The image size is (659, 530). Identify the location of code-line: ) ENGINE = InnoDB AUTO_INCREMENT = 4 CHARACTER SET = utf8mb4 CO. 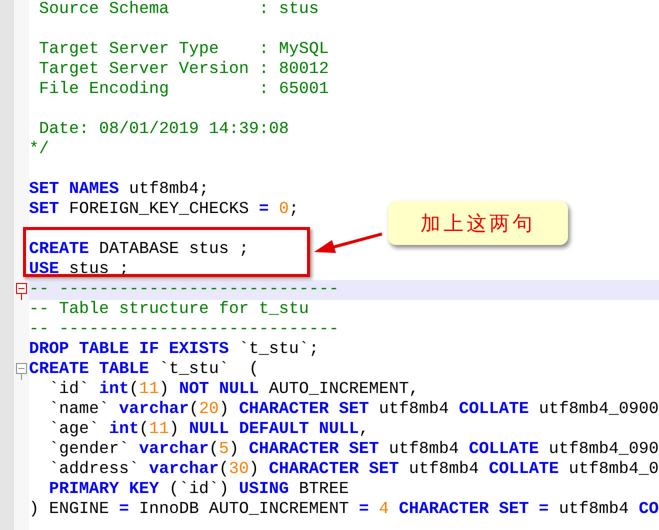
(344, 509).